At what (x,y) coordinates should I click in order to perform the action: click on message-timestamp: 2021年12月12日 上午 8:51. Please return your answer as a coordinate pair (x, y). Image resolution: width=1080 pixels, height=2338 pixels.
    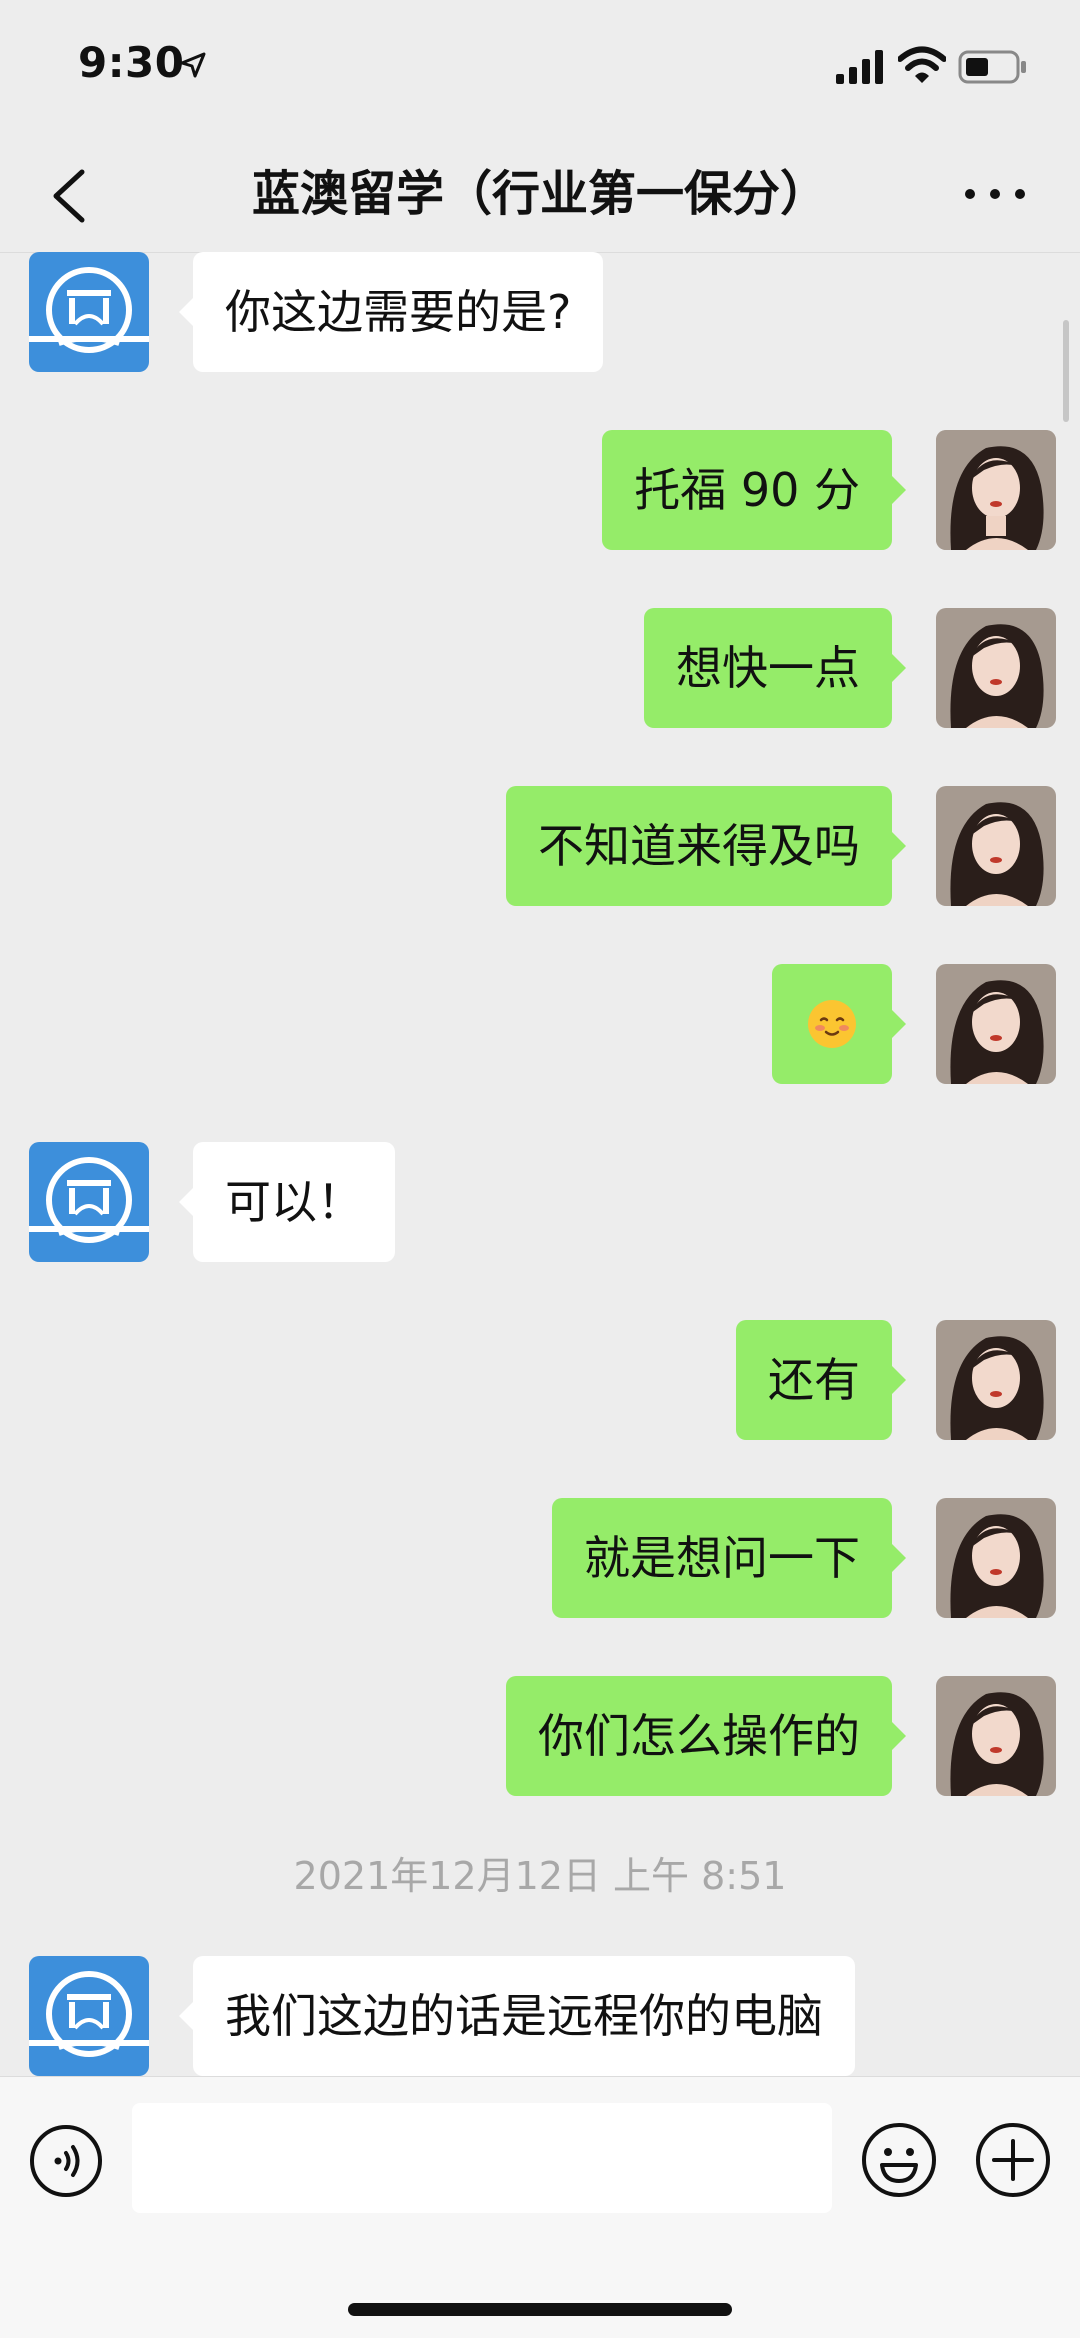
    Looking at the image, I should click on (540, 1876).